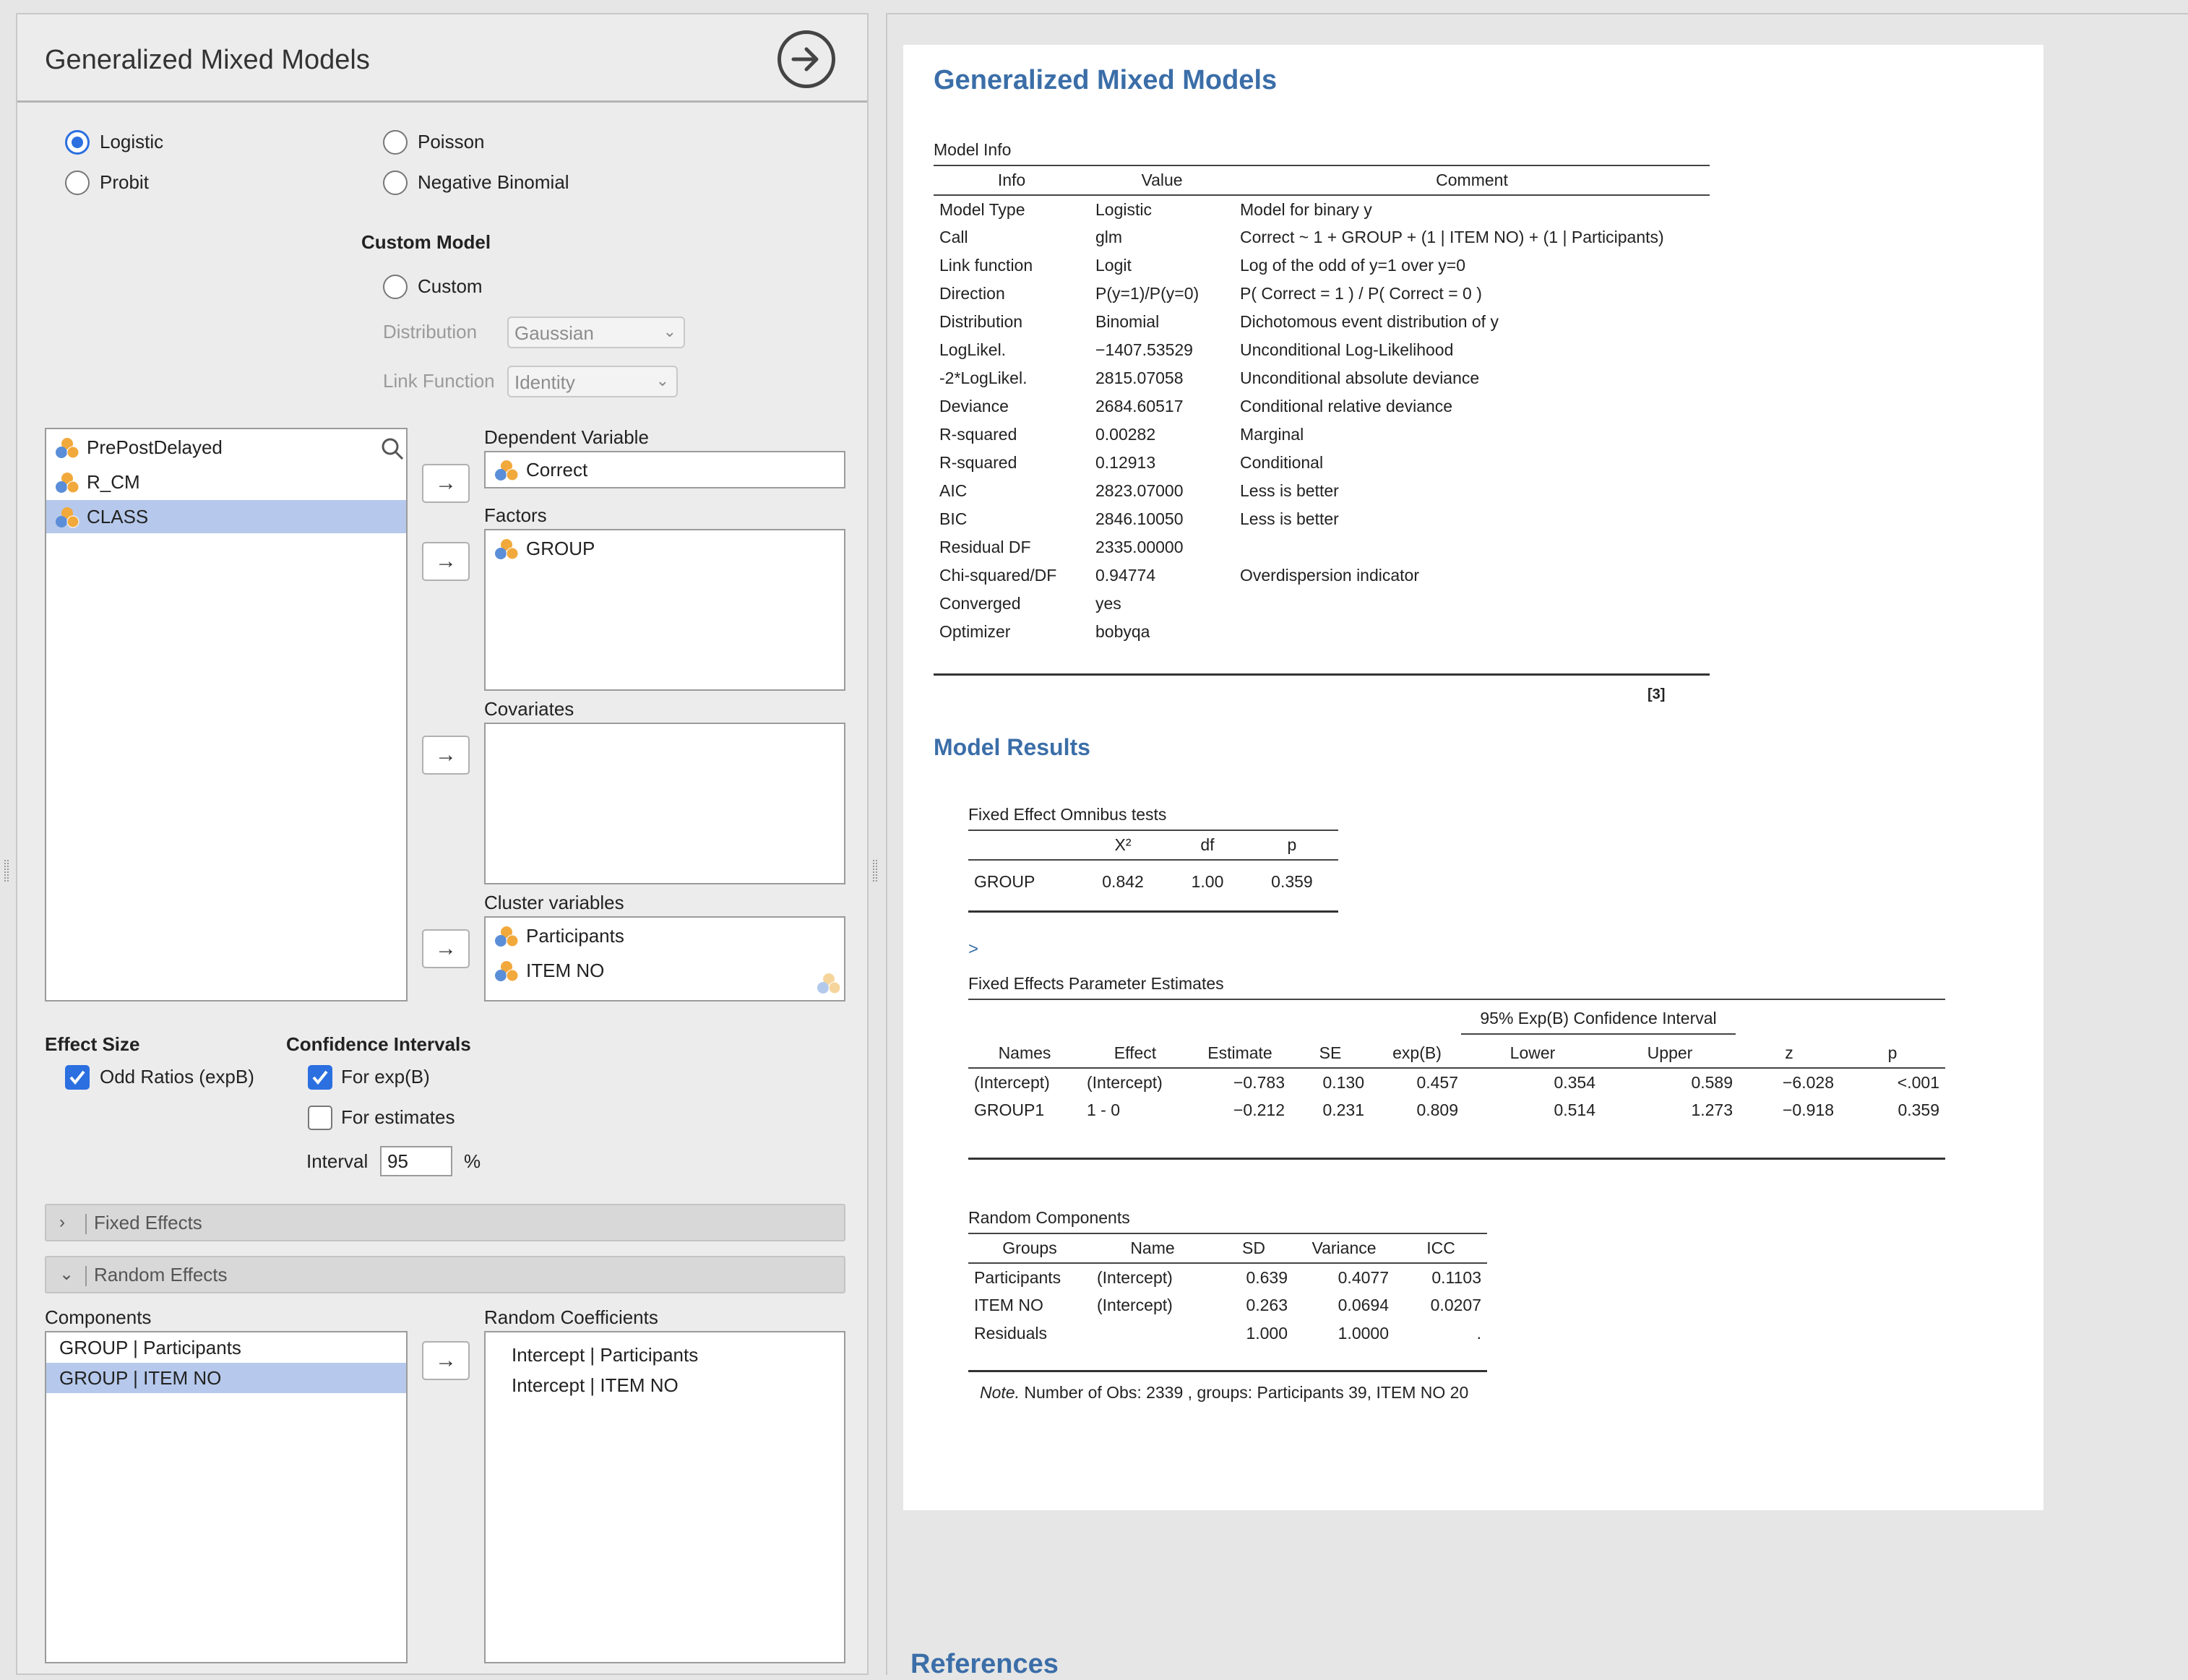  I want to click on references-title: References, so click(984, 1664).